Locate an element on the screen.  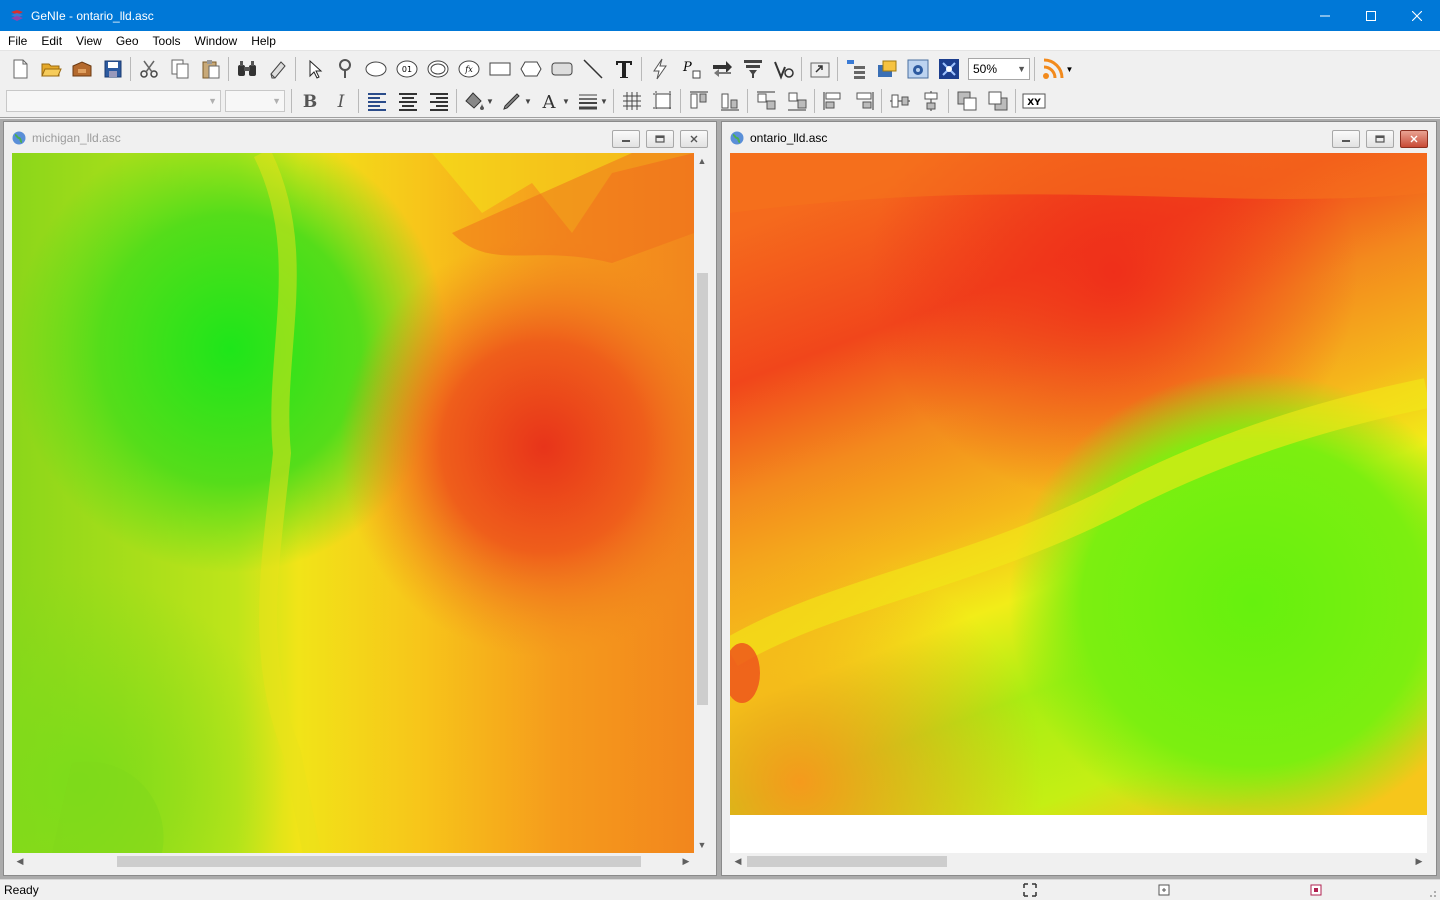
cut-button is located at coordinates (148, 69).